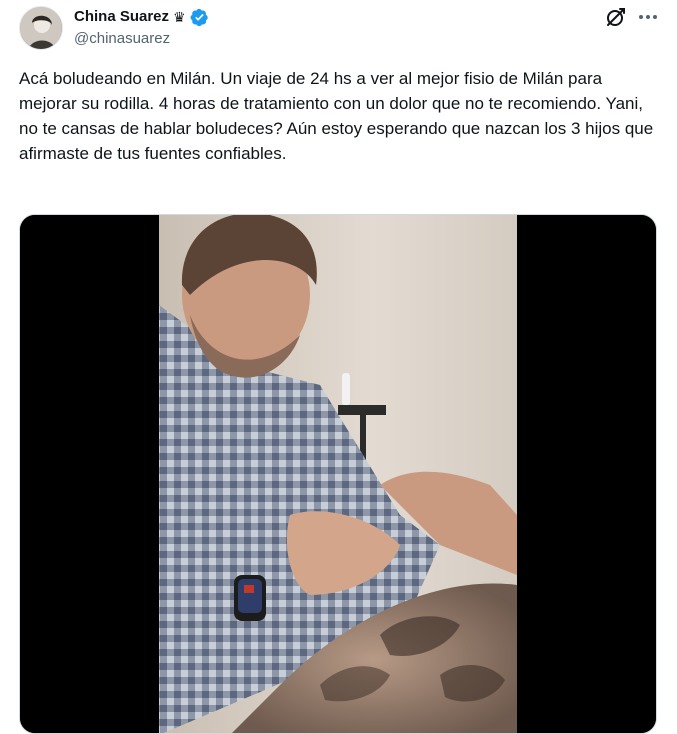  What do you see at coordinates (122, 39) in the screenshot?
I see `author-handle: @chinasuarez` at bounding box center [122, 39].